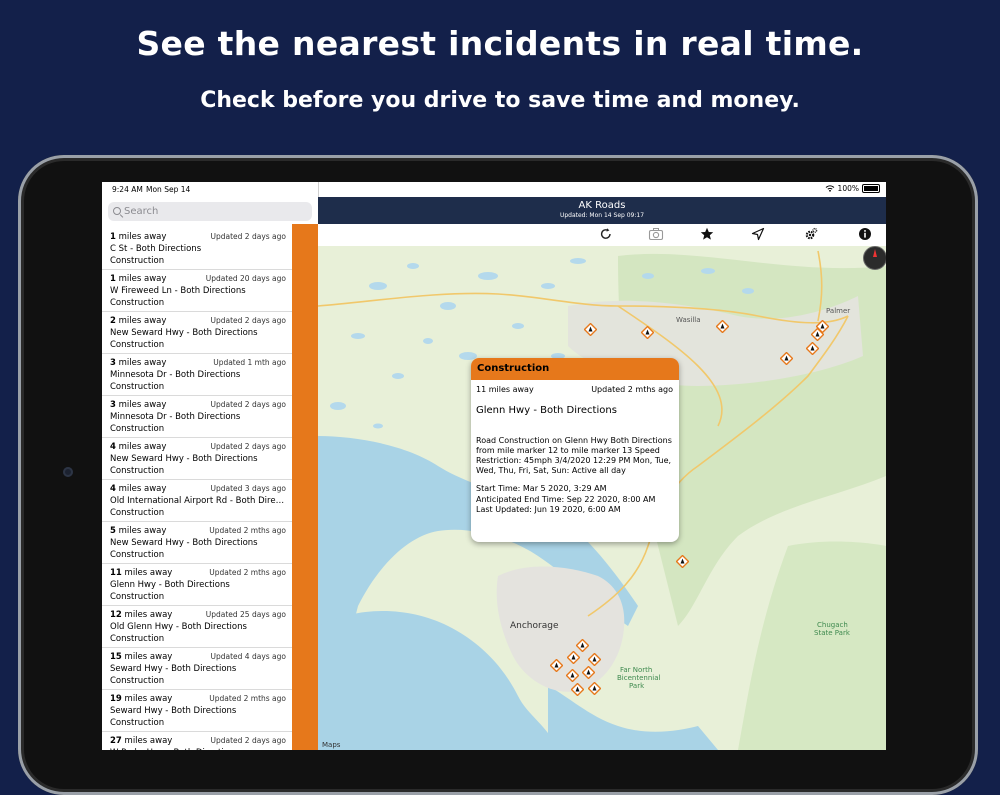 Image resolution: width=1000 pixels, height=795 pixels. What do you see at coordinates (829, 188) in the screenshot?
I see `wifi-icon` at bounding box center [829, 188].